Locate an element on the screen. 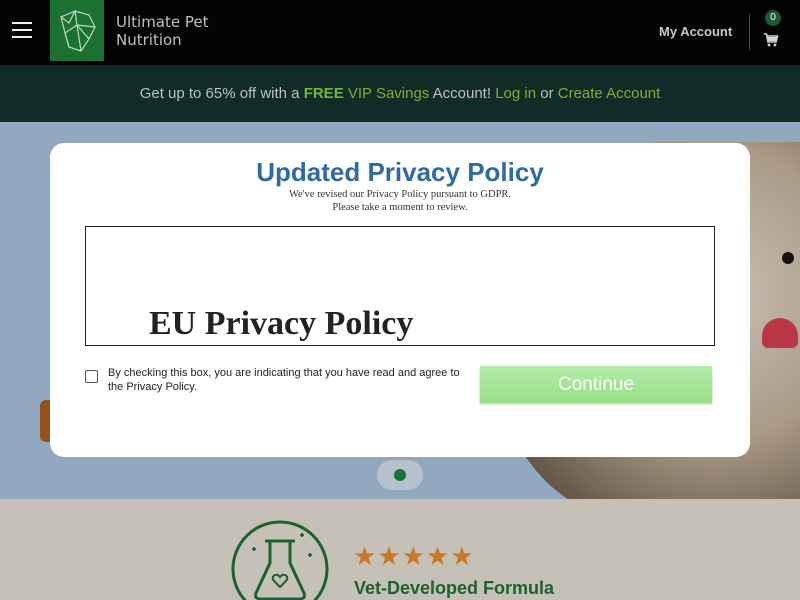  continue-button: Continue is located at coordinates (596, 384).